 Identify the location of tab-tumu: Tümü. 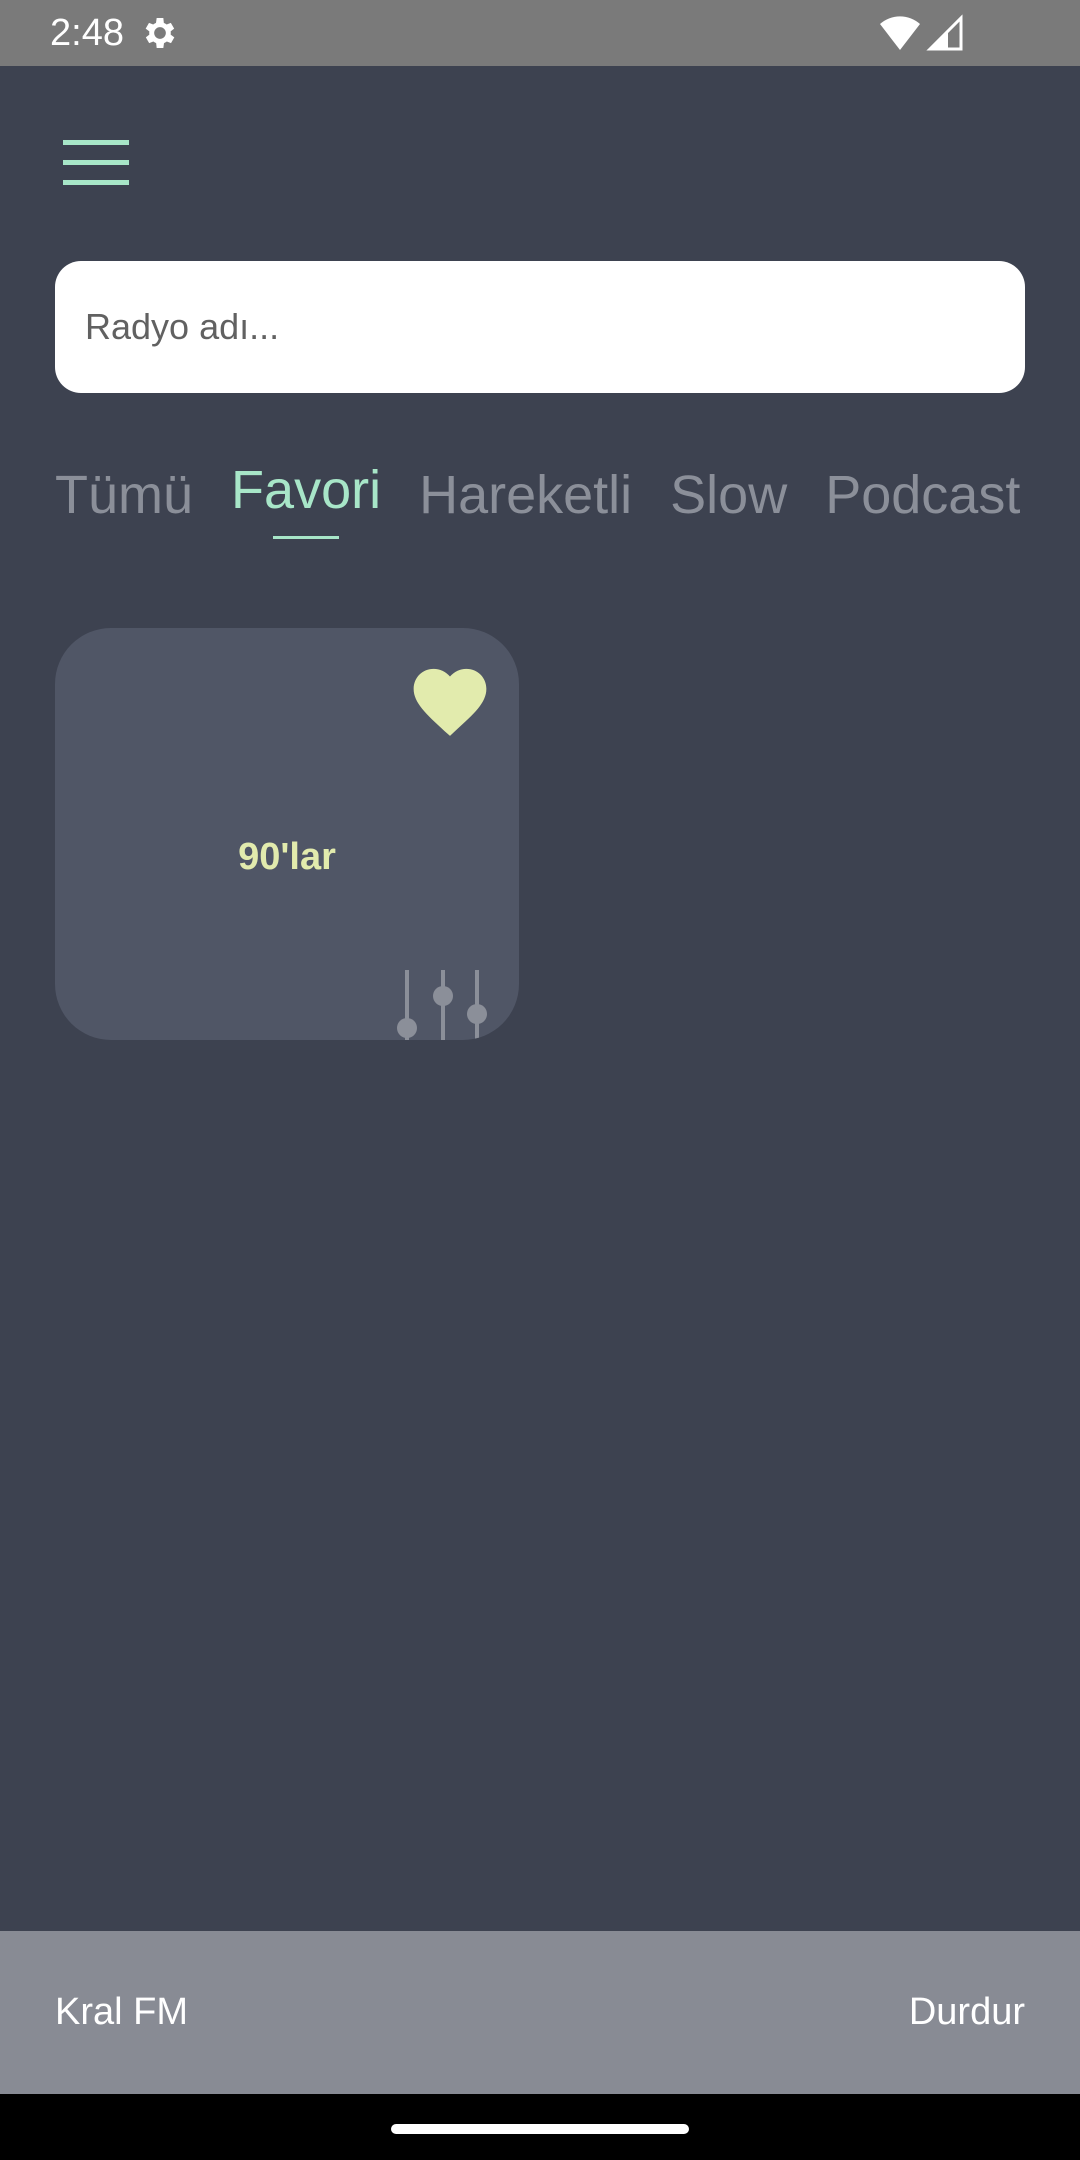
(124, 495).